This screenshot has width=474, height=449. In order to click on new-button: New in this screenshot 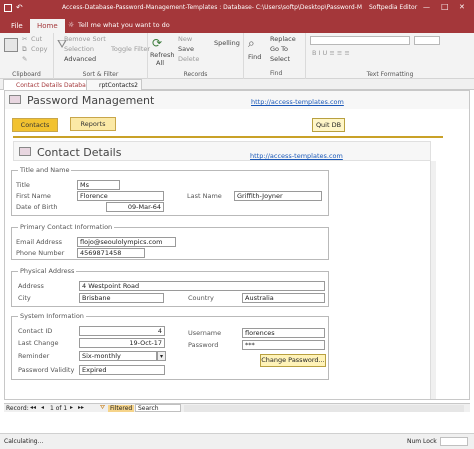, I will do `click(185, 39)`.